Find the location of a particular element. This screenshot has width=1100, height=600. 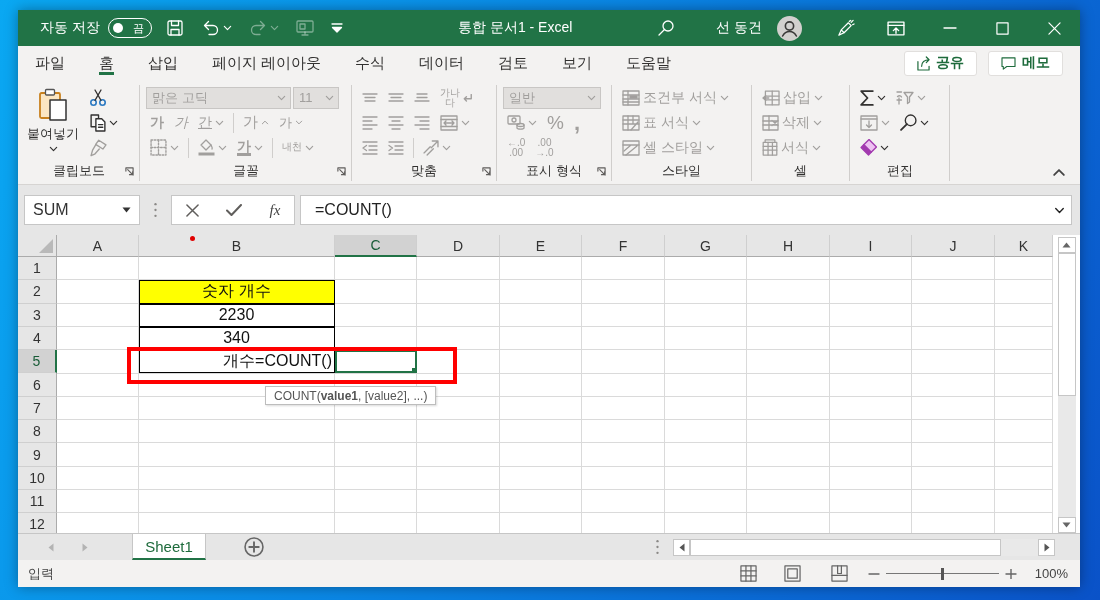

currency-icon is located at coordinates (516, 122).